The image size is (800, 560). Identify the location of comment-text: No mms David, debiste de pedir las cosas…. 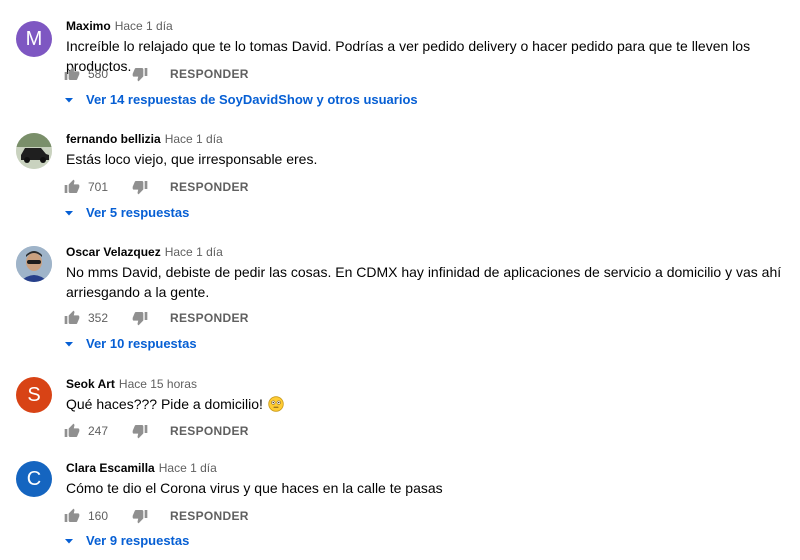
(424, 282).